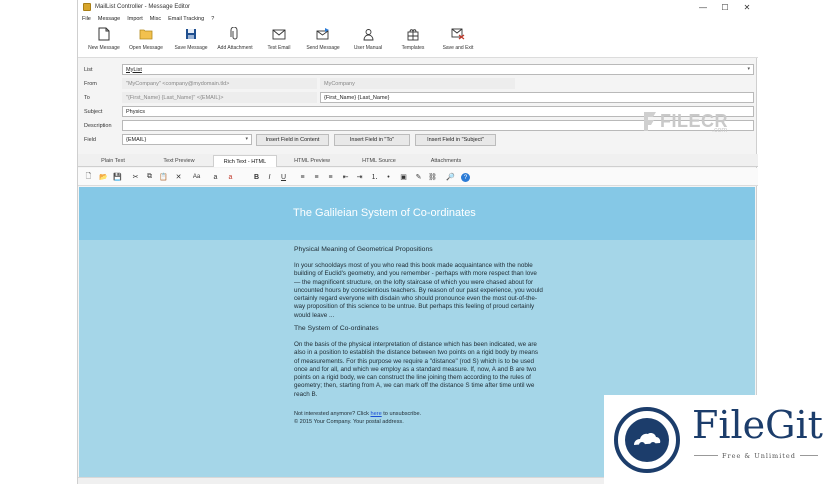  I want to click on insert-field-subject-button: Insert Field in "Subject", so click(455, 140).